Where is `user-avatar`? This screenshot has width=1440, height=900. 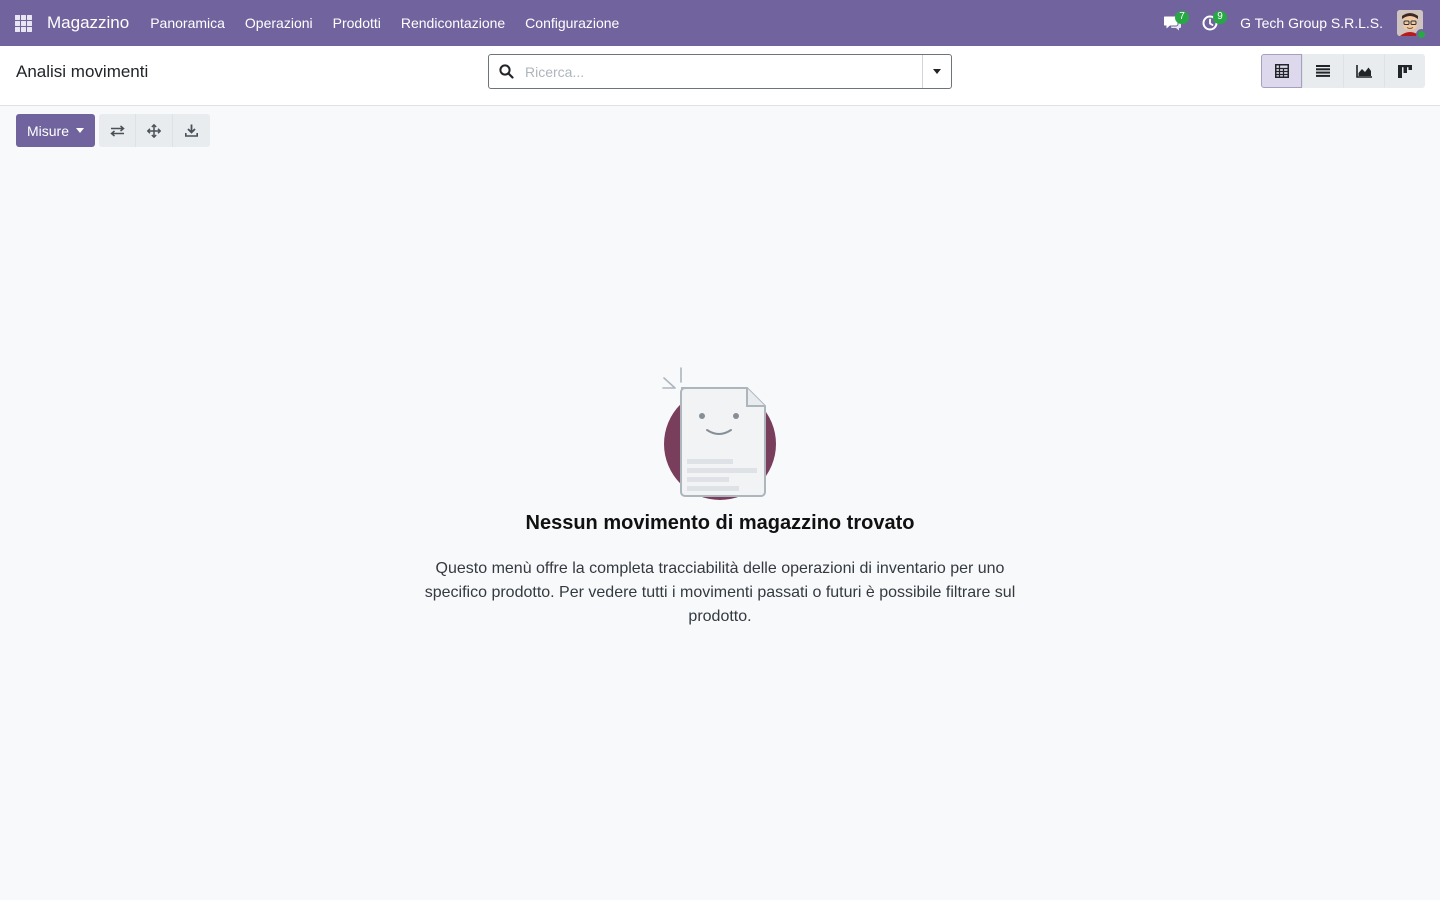
user-avatar is located at coordinates (1412, 25).